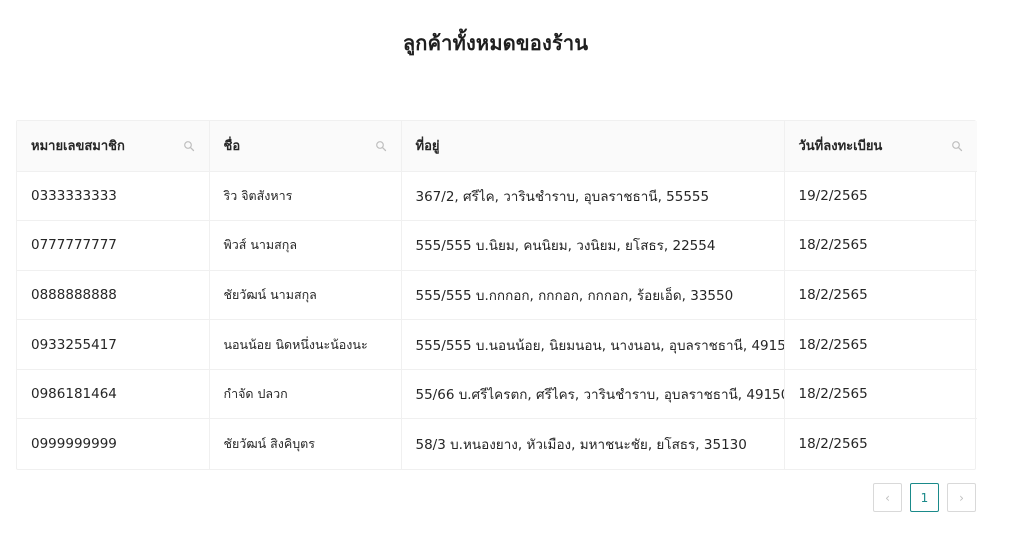  I want to click on column-label: หมายเลขสมาชิก, so click(78, 147).